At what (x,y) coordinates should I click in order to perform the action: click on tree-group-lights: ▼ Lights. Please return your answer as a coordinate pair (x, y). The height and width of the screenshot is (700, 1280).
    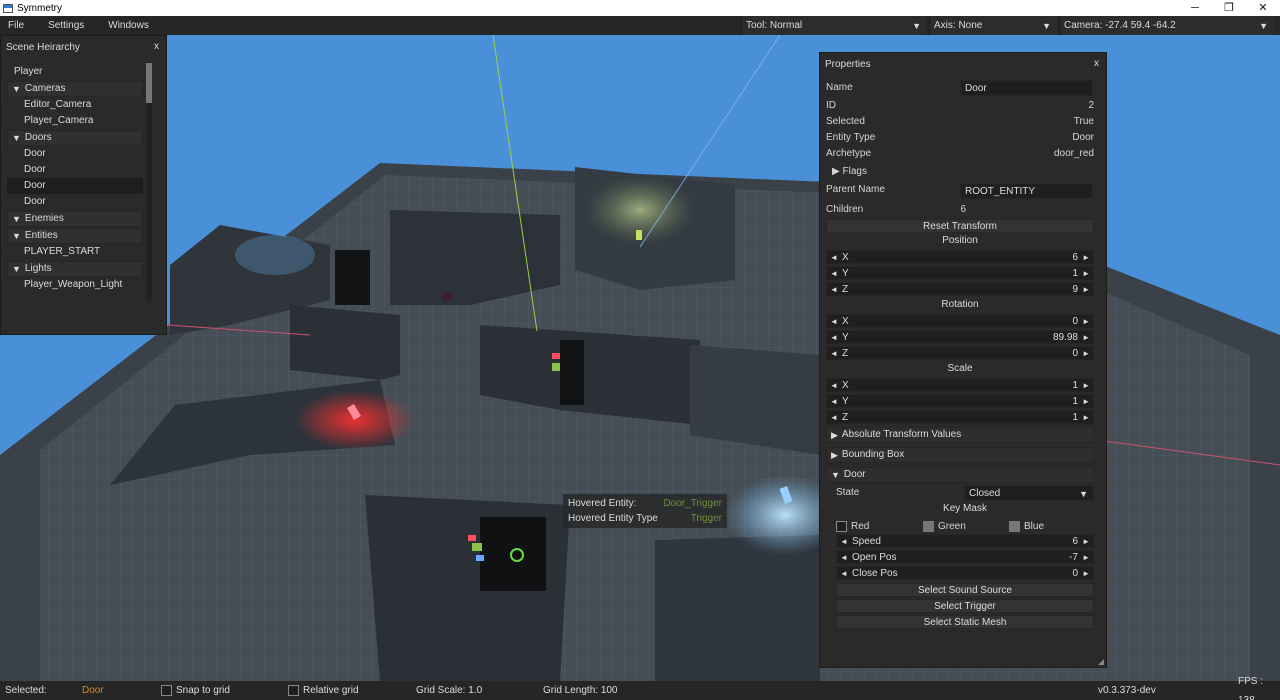
    Looking at the image, I should click on (75, 269).